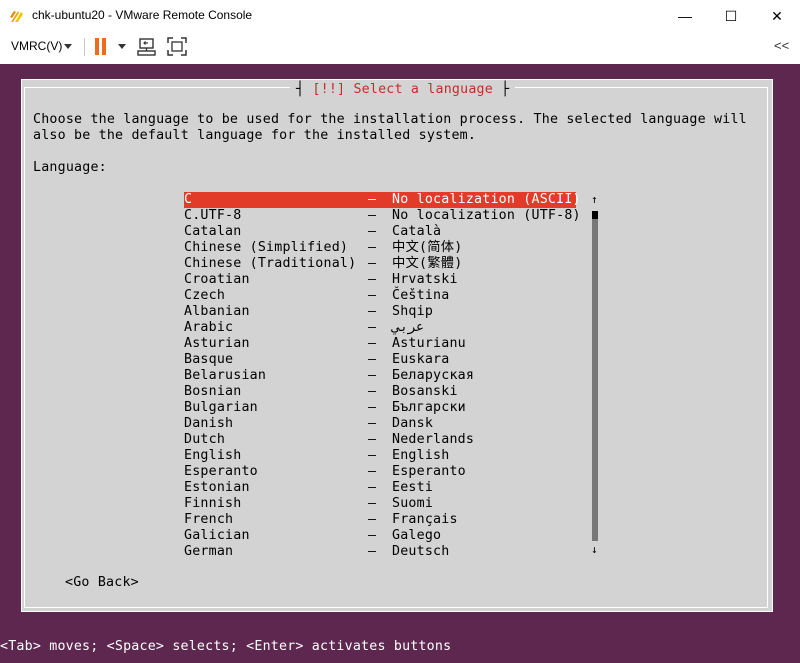  I want to click on language-row: Catalan – Català, so click(380, 232).